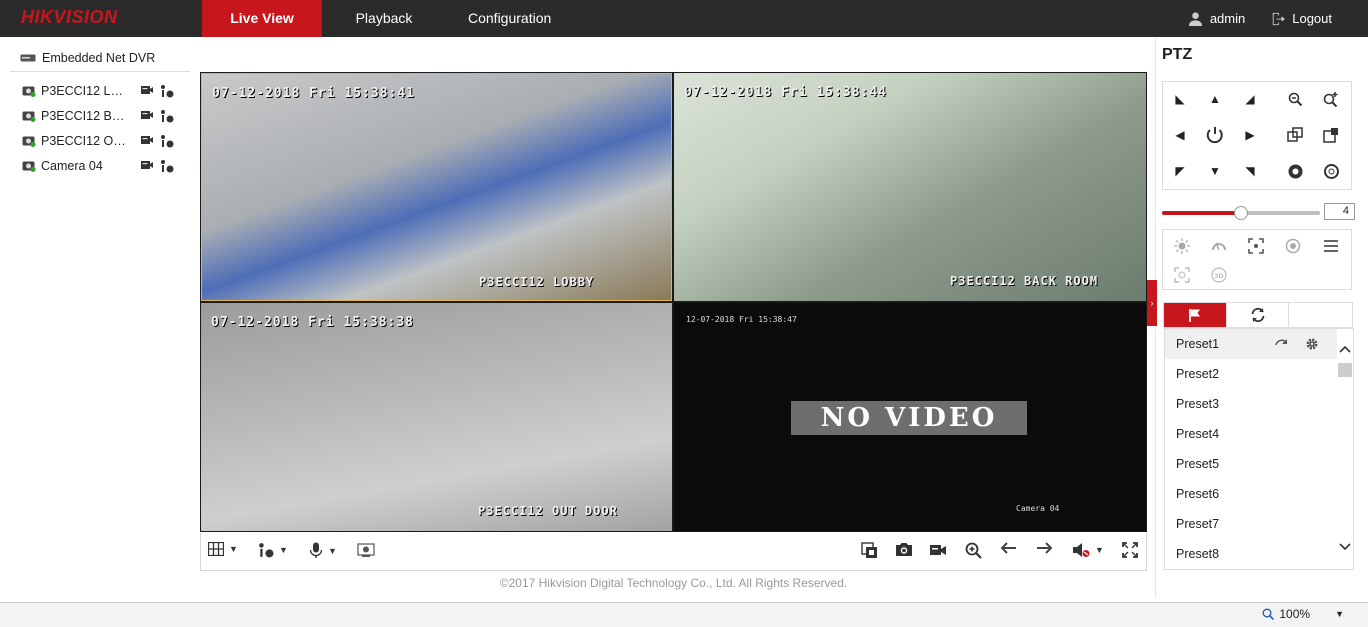 The height and width of the screenshot is (627, 1368). I want to click on stream-type-button: ▼, so click(273, 550).